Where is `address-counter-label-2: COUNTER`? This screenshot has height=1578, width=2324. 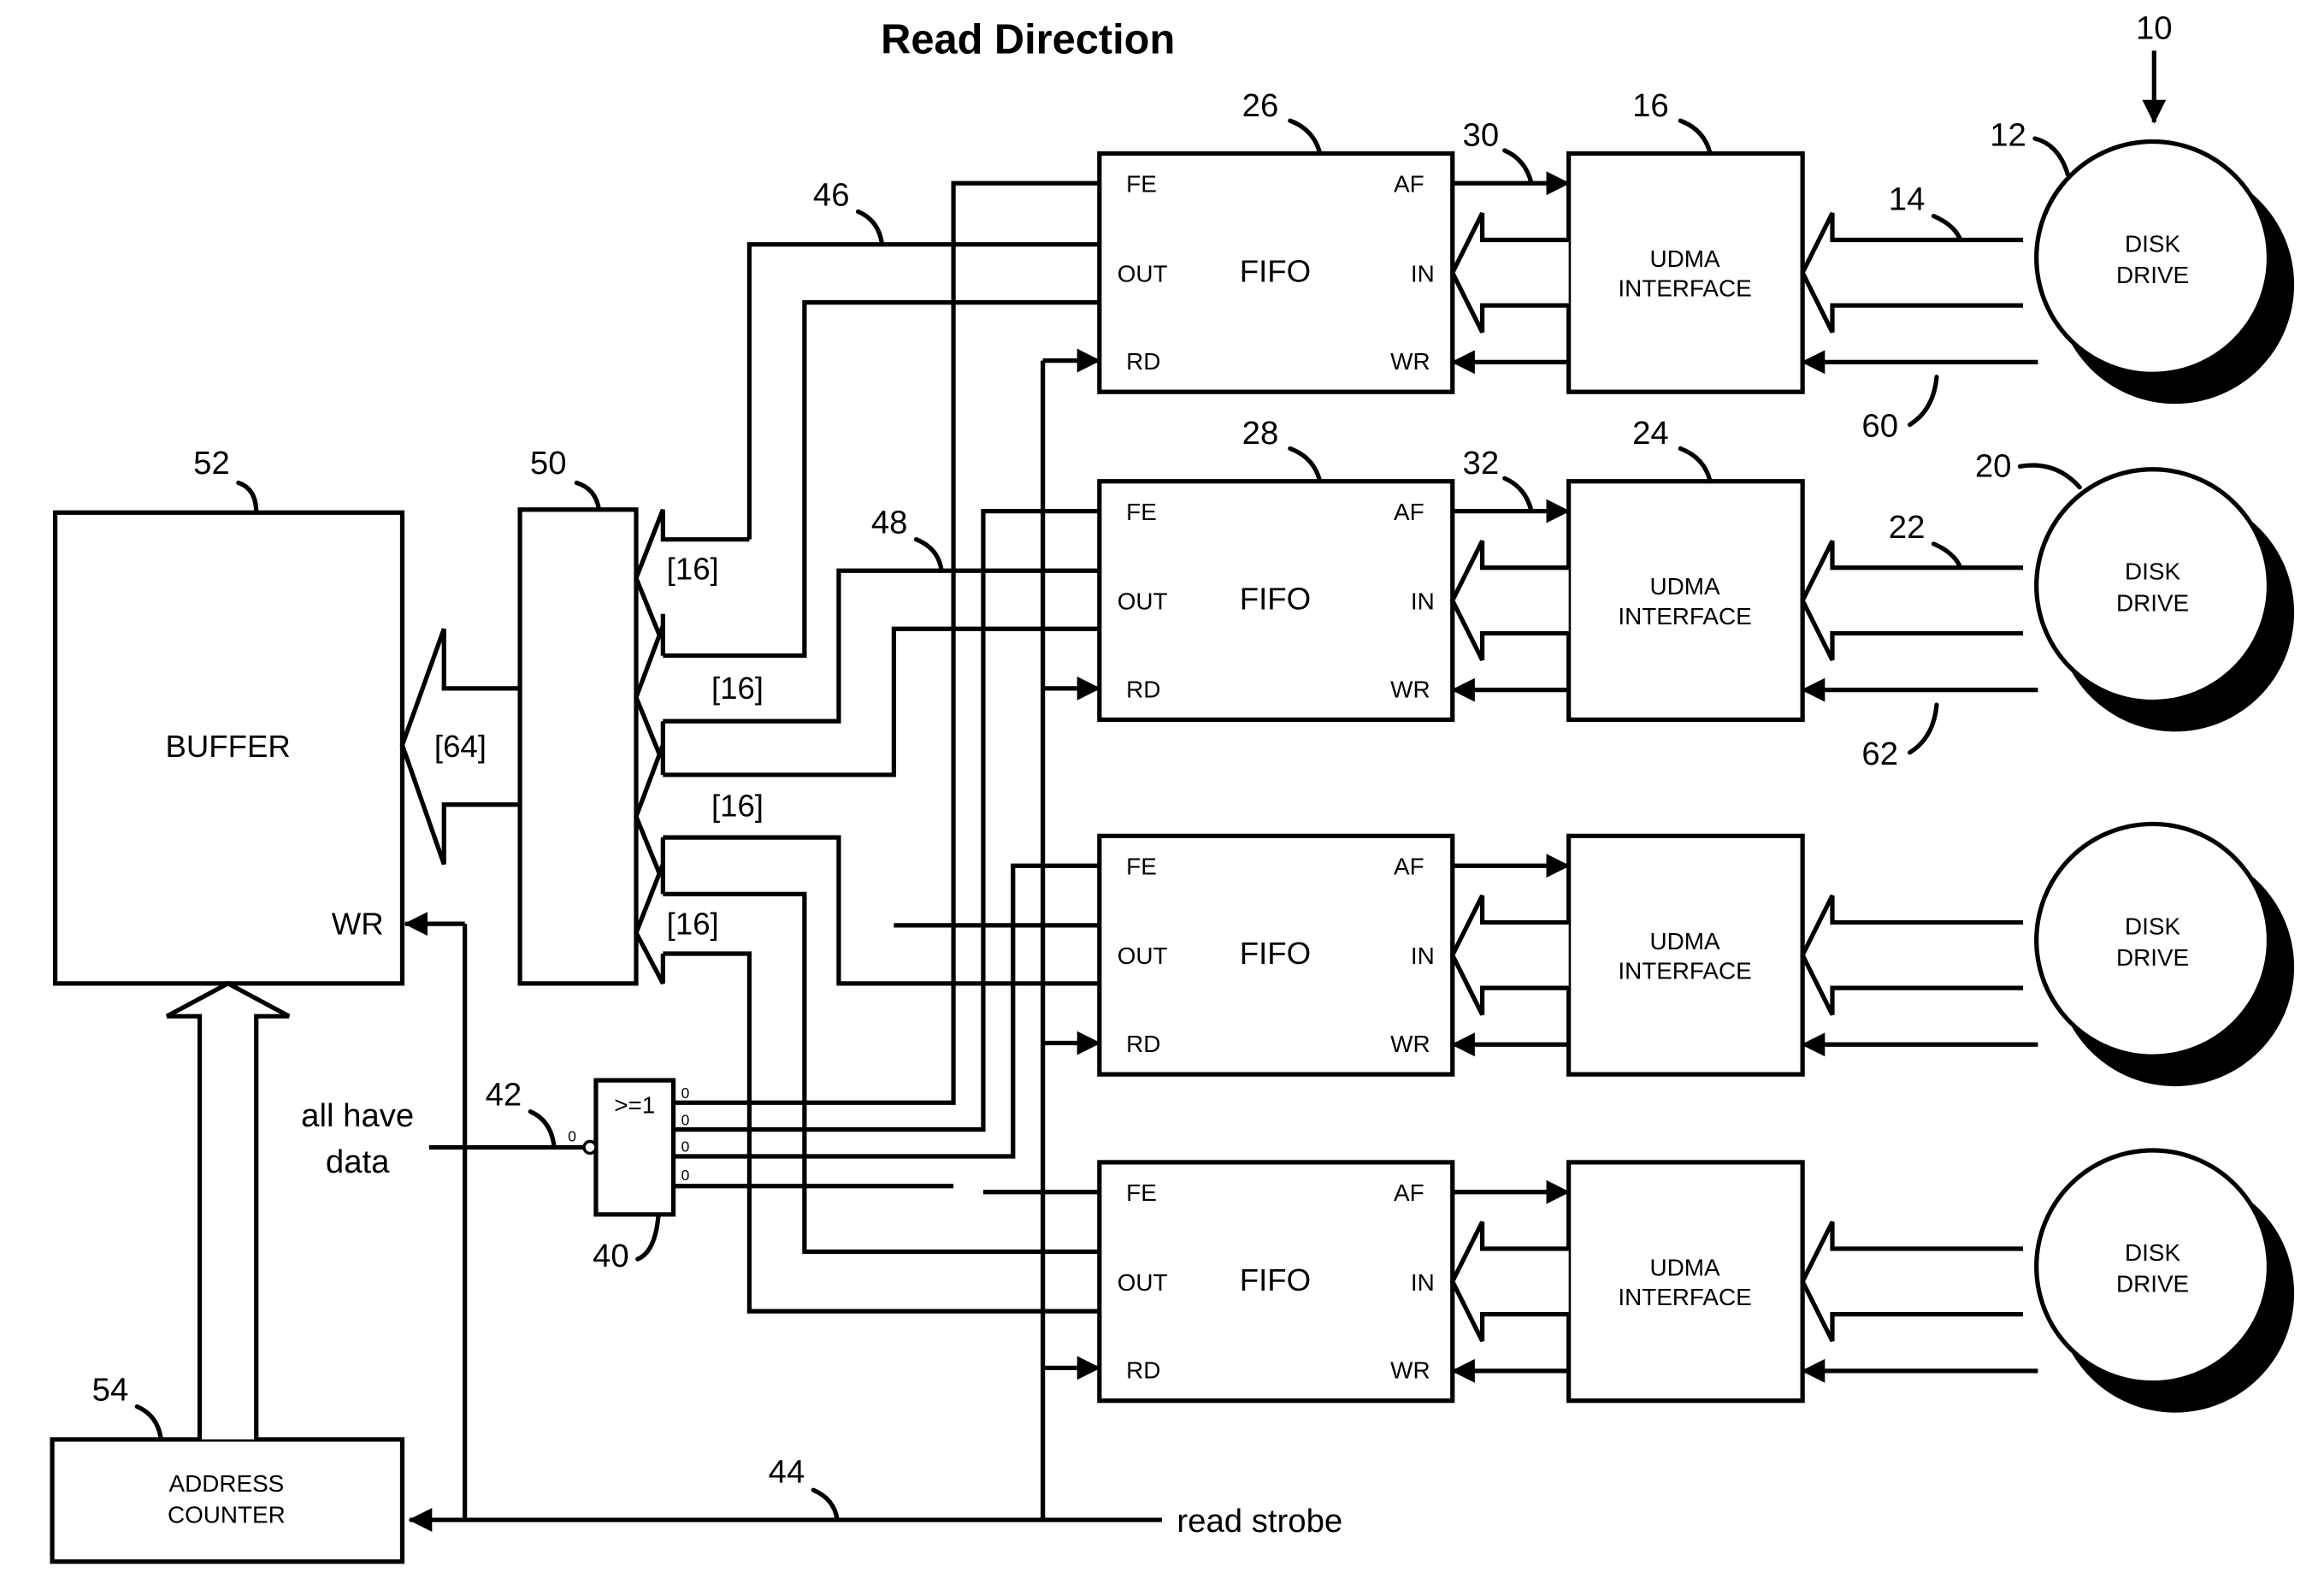
address-counter-label-2: COUNTER is located at coordinates (227, 1515).